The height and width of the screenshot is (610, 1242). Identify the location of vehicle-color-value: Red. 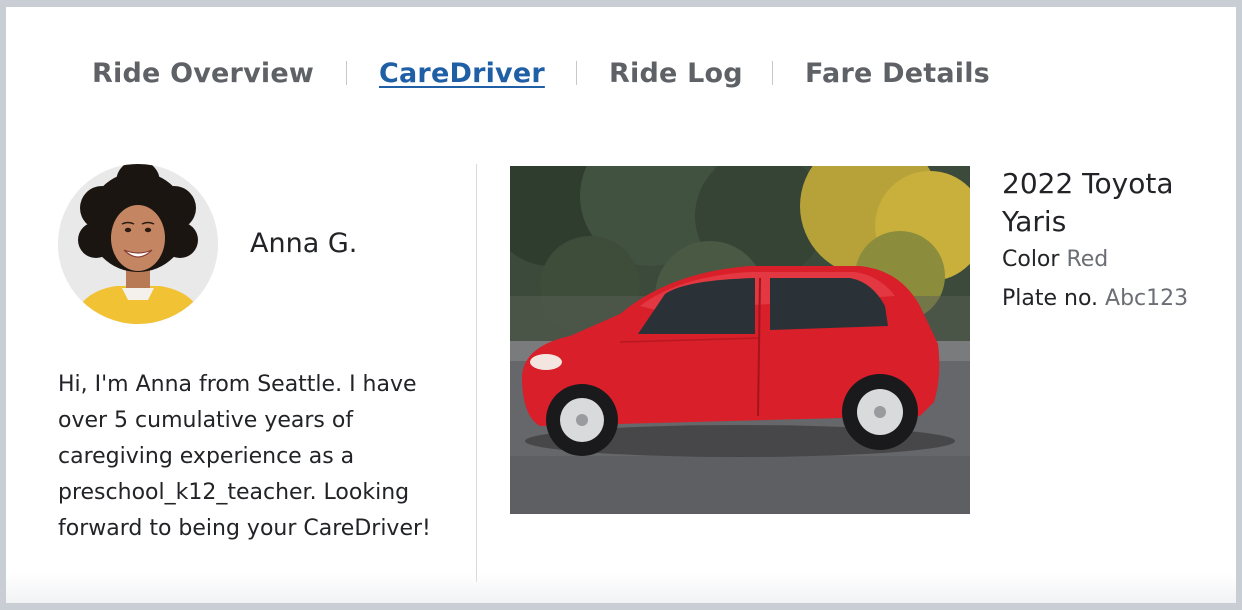
(1087, 259).